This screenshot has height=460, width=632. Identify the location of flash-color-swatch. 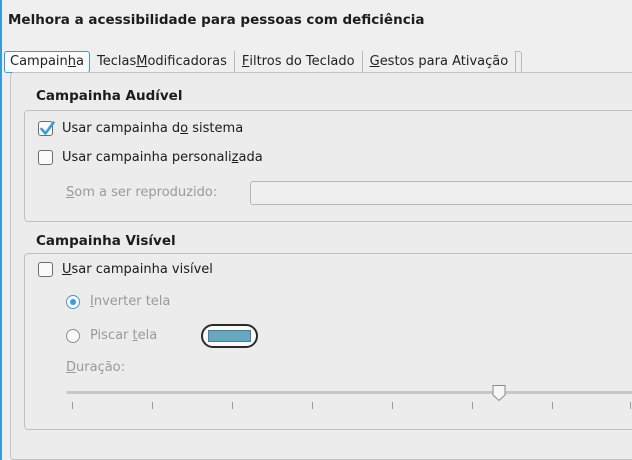
(229, 336).